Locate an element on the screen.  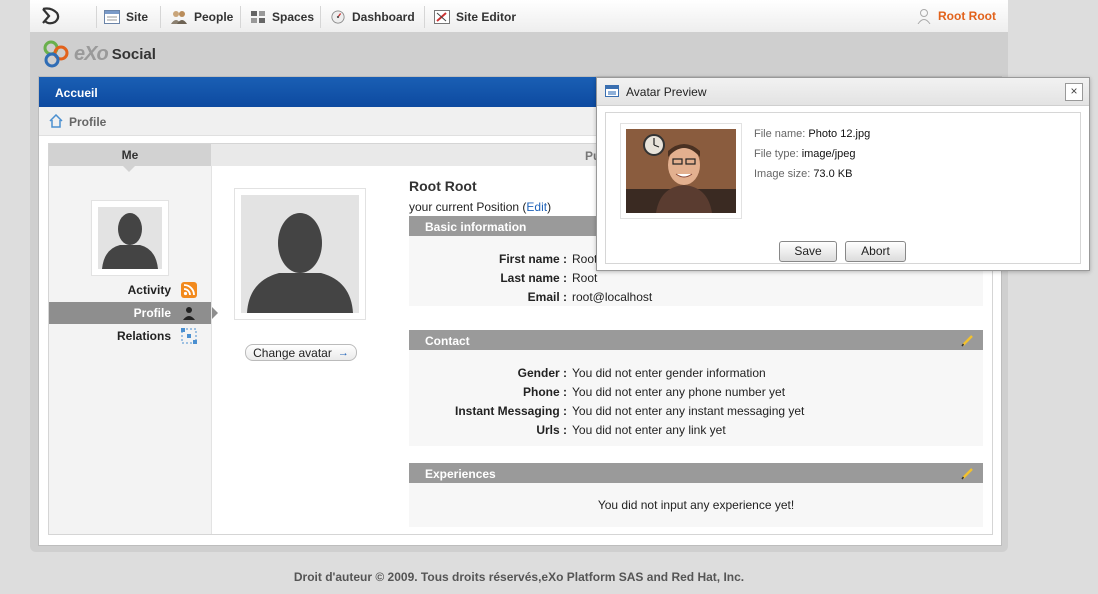
user-icon is located at coordinates (924, 16).